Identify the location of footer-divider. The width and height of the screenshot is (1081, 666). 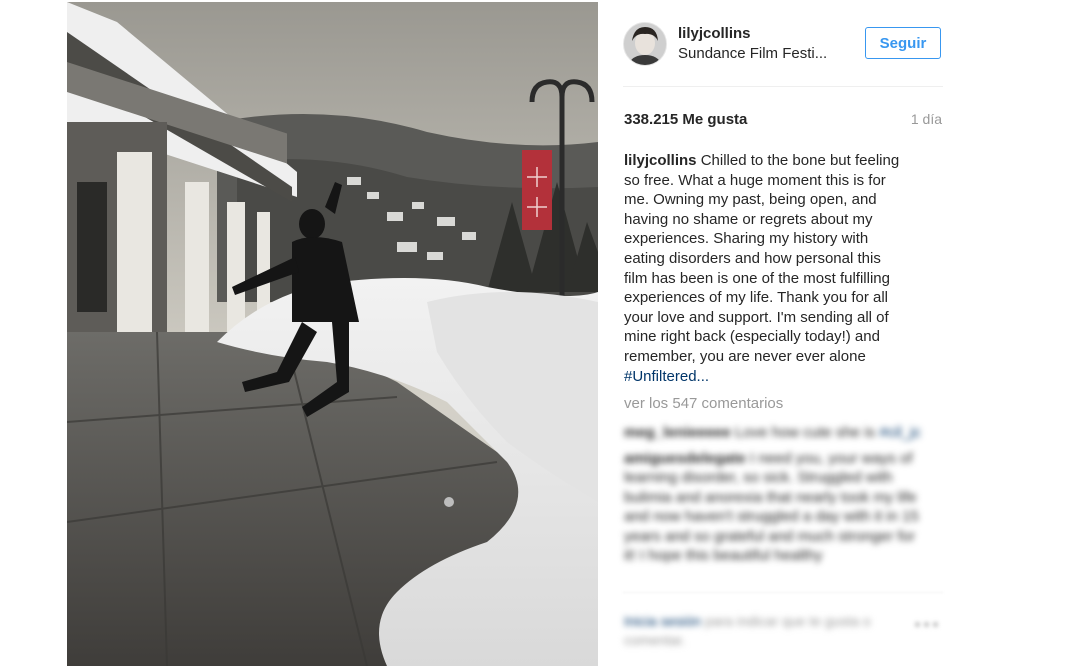
(783, 592).